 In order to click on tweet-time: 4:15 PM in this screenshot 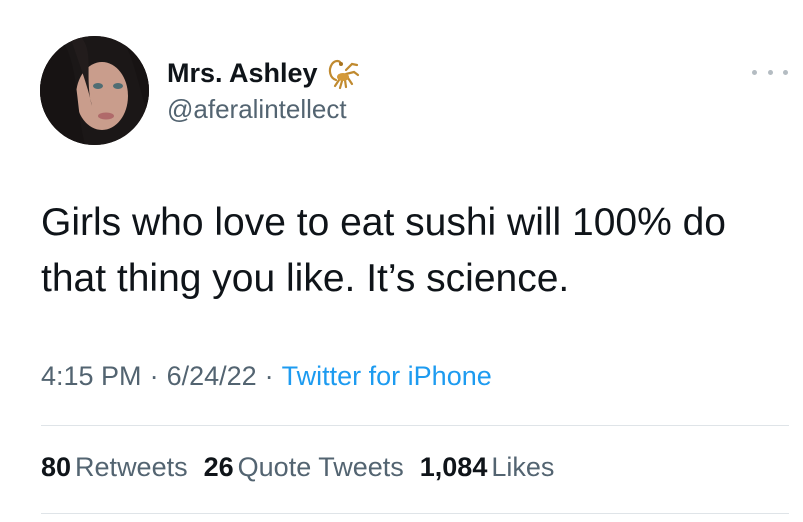, I will do `click(91, 376)`.